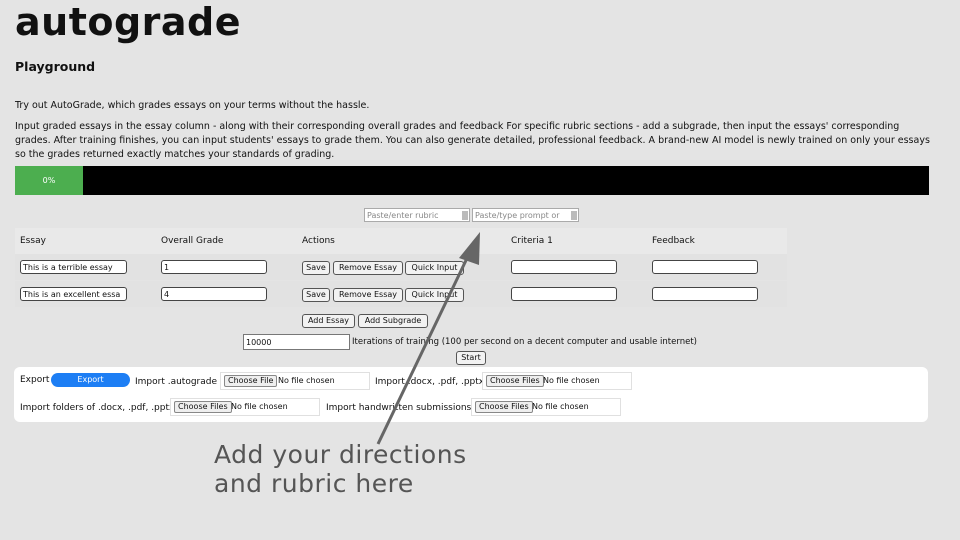 The width and height of the screenshot is (960, 540). I want to click on annotation-callout: Add your directions and rubric here, so click(340, 469).